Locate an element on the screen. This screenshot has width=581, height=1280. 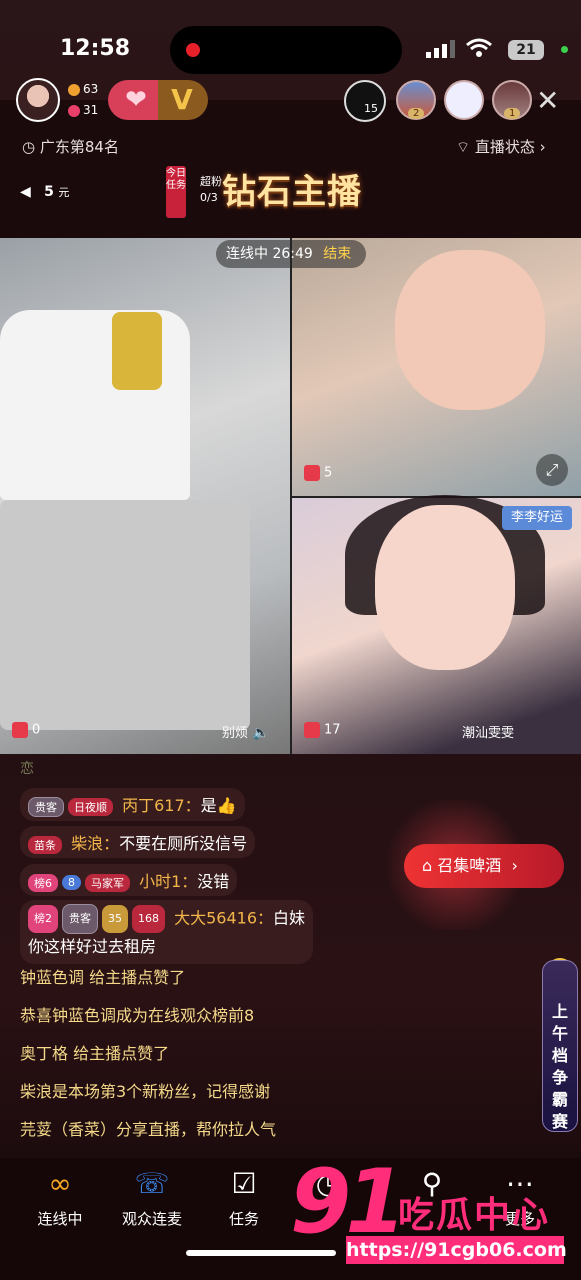
host-likes-stat: 31 is located at coordinates (83, 110).